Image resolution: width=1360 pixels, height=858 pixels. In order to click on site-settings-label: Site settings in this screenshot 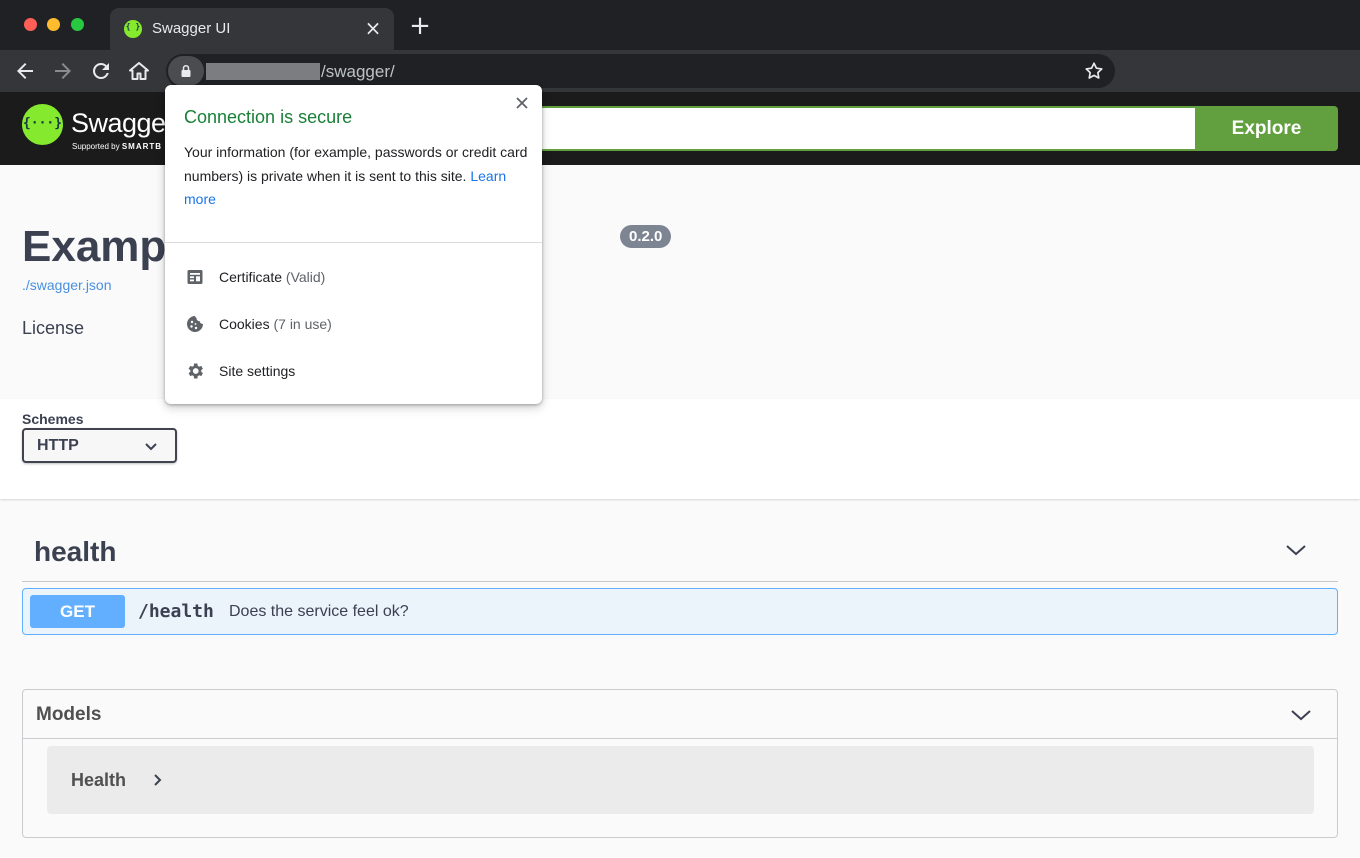, I will do `click(257, 371)`.